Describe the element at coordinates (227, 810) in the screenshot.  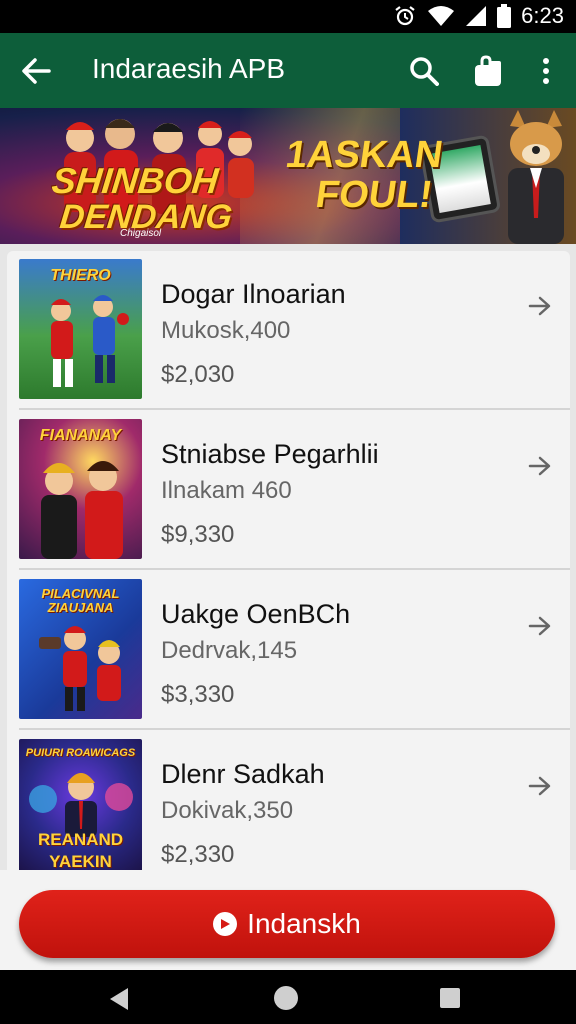
I see `item-subtitle: Dokivak,350` at that location.